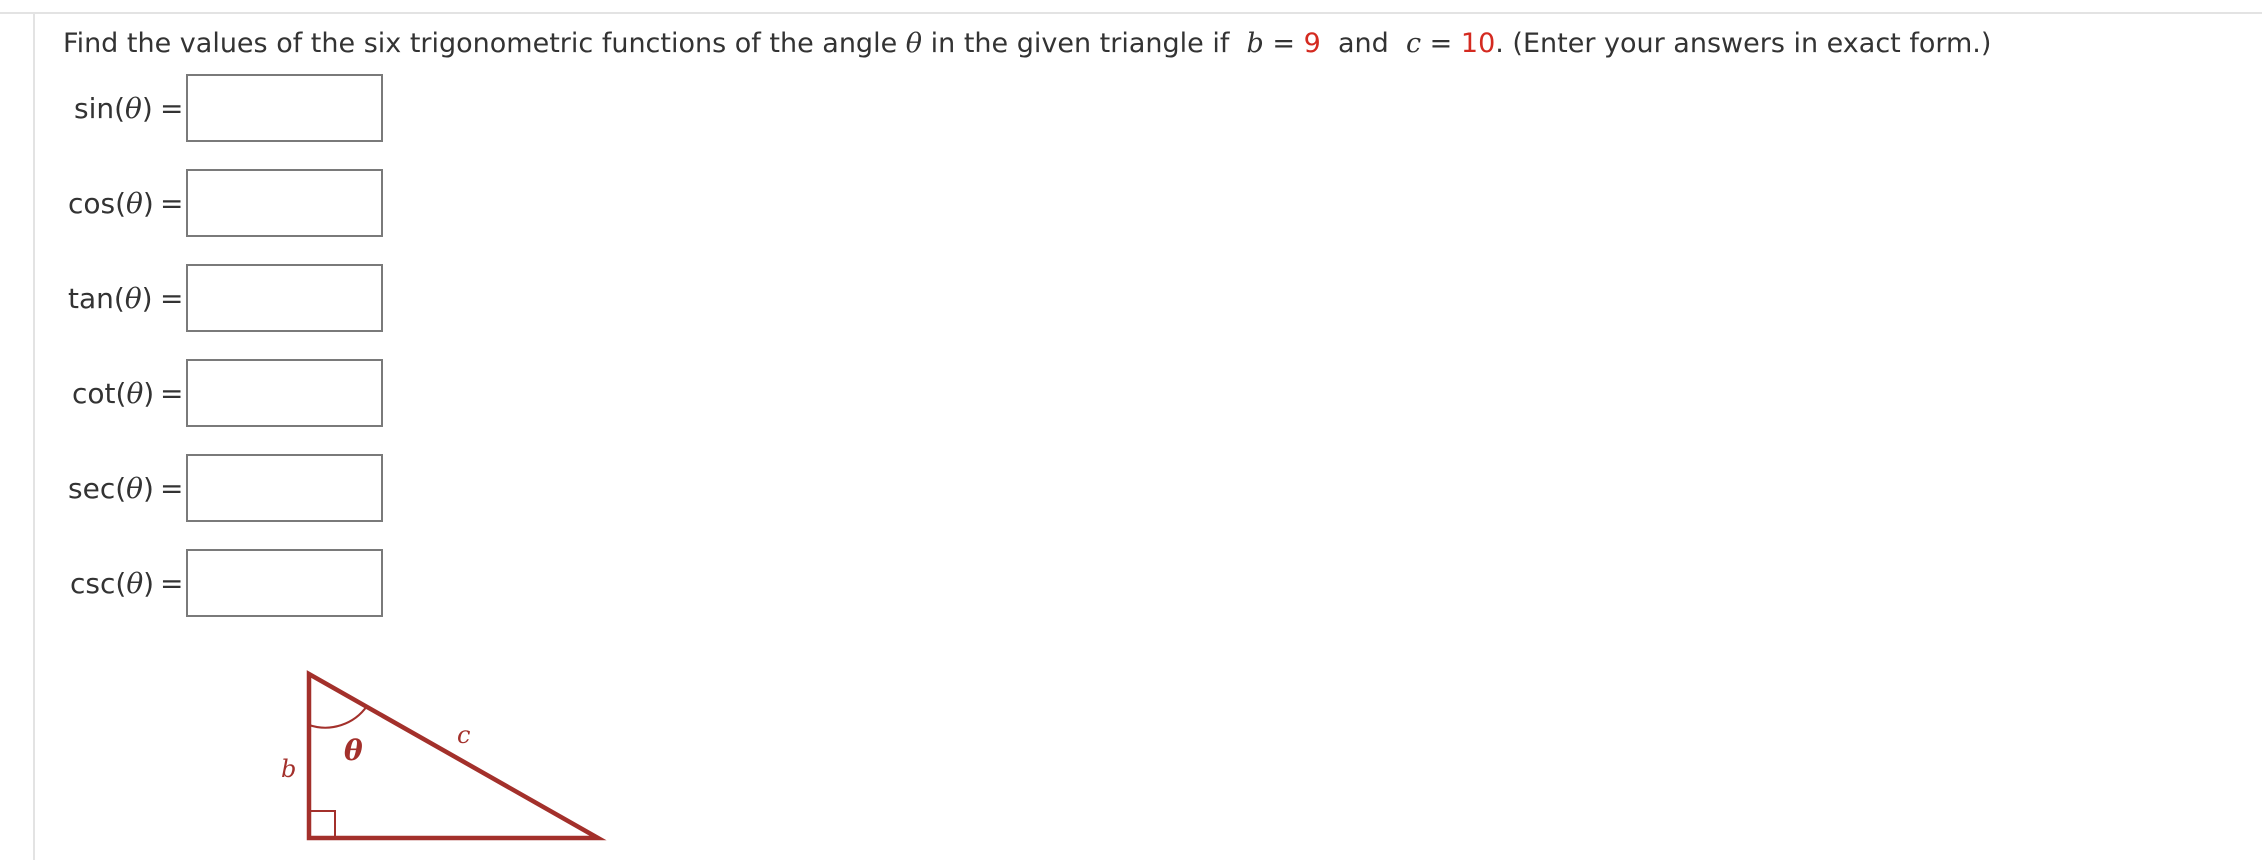 Image resolution: width=2262 pixels, height=860 pixels. I want to click on question-suffix: . (Enter your answers in exact form.), so click(1743, 43).